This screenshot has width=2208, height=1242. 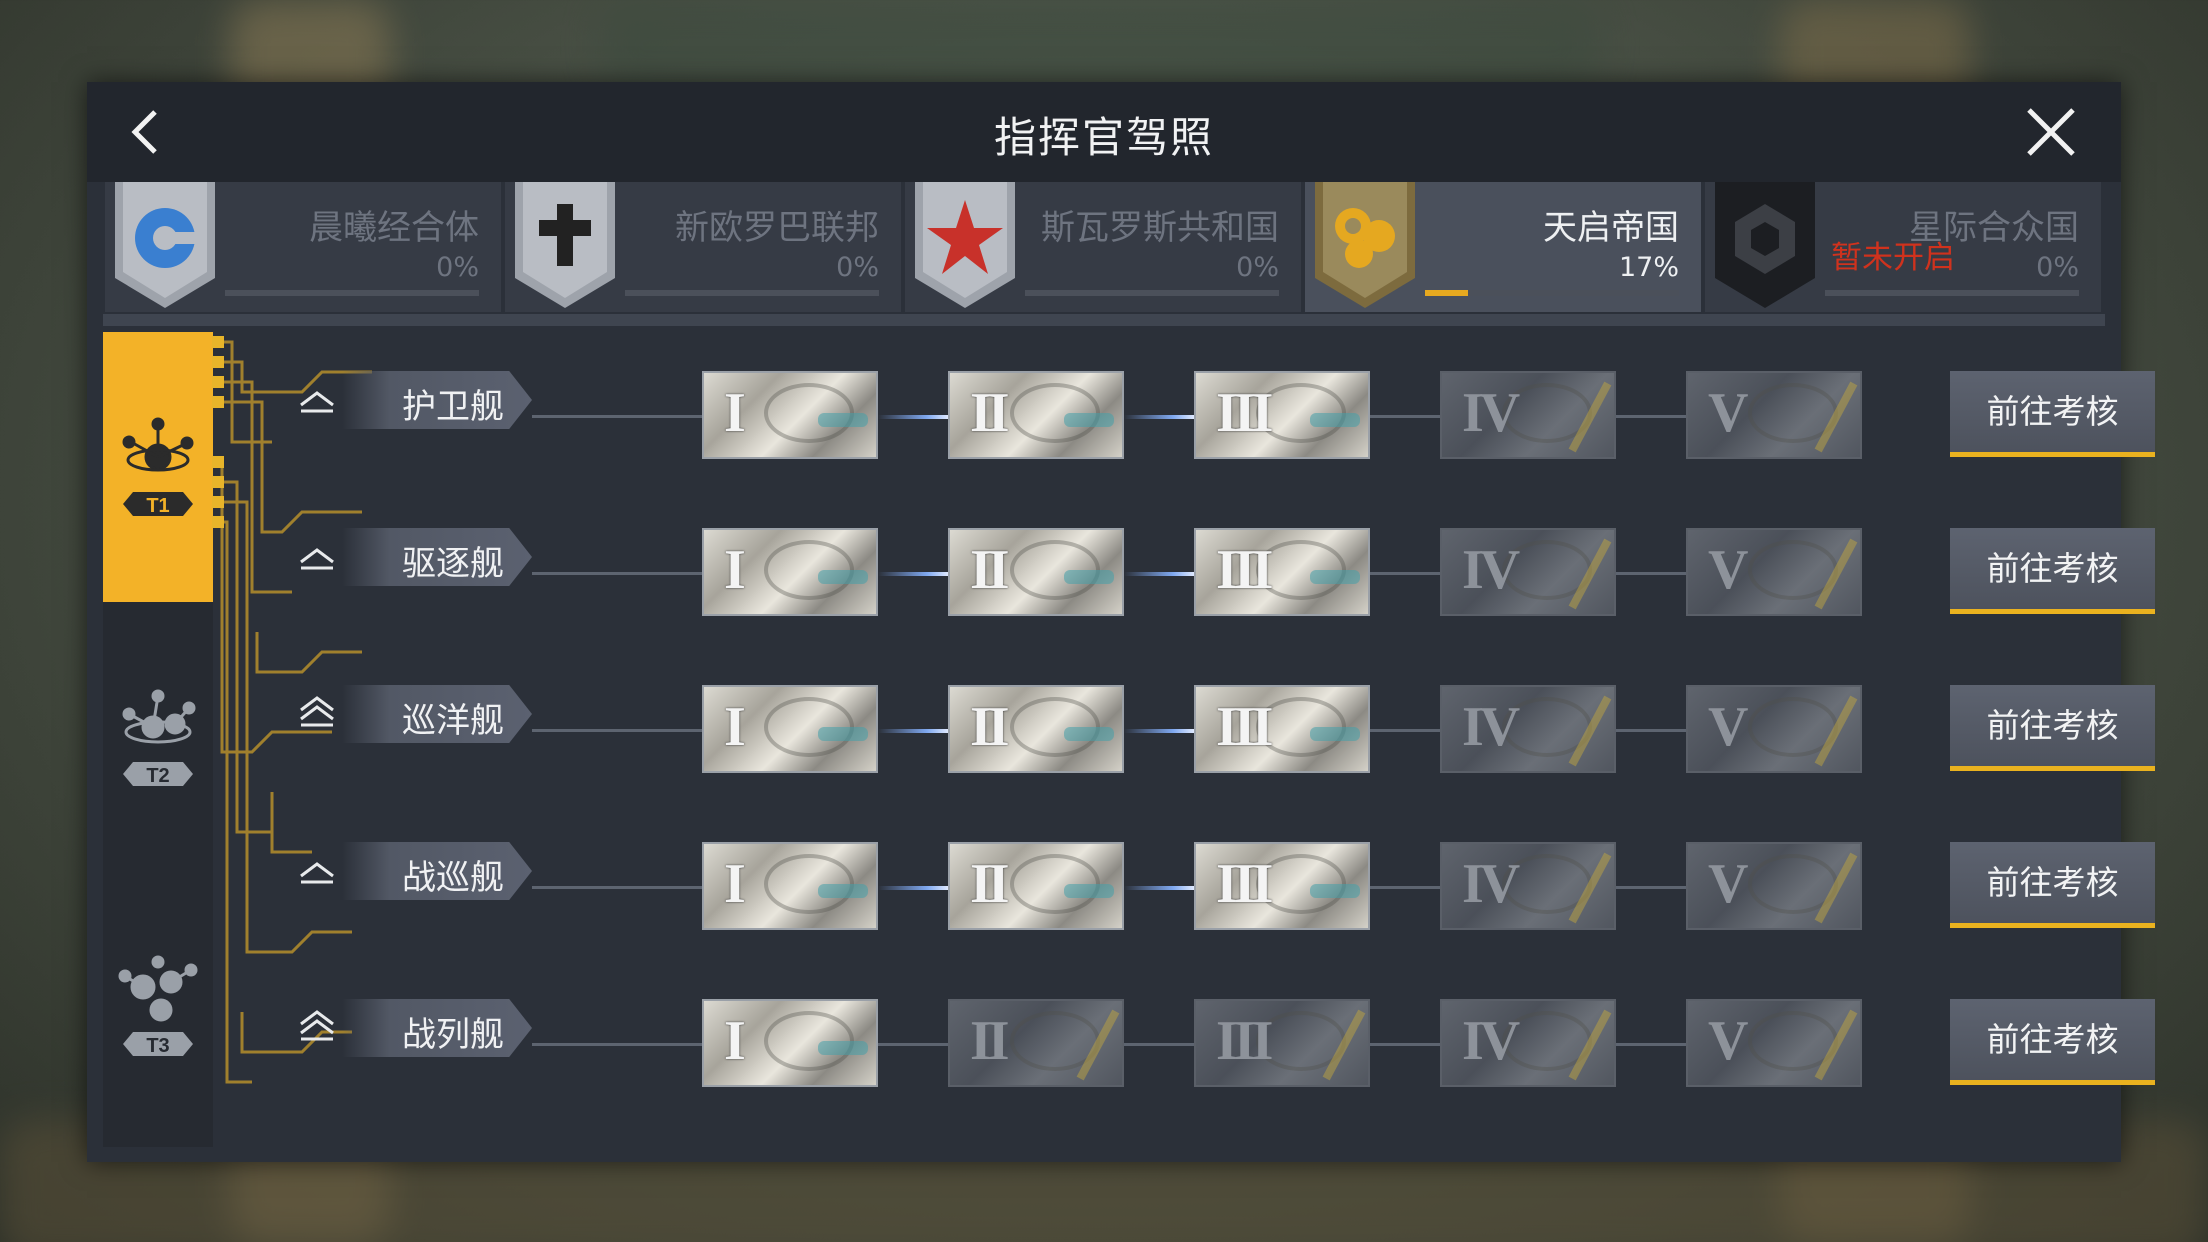 I want to click on tier-selector: T1 T2 T3, so click(x=158, y=739).